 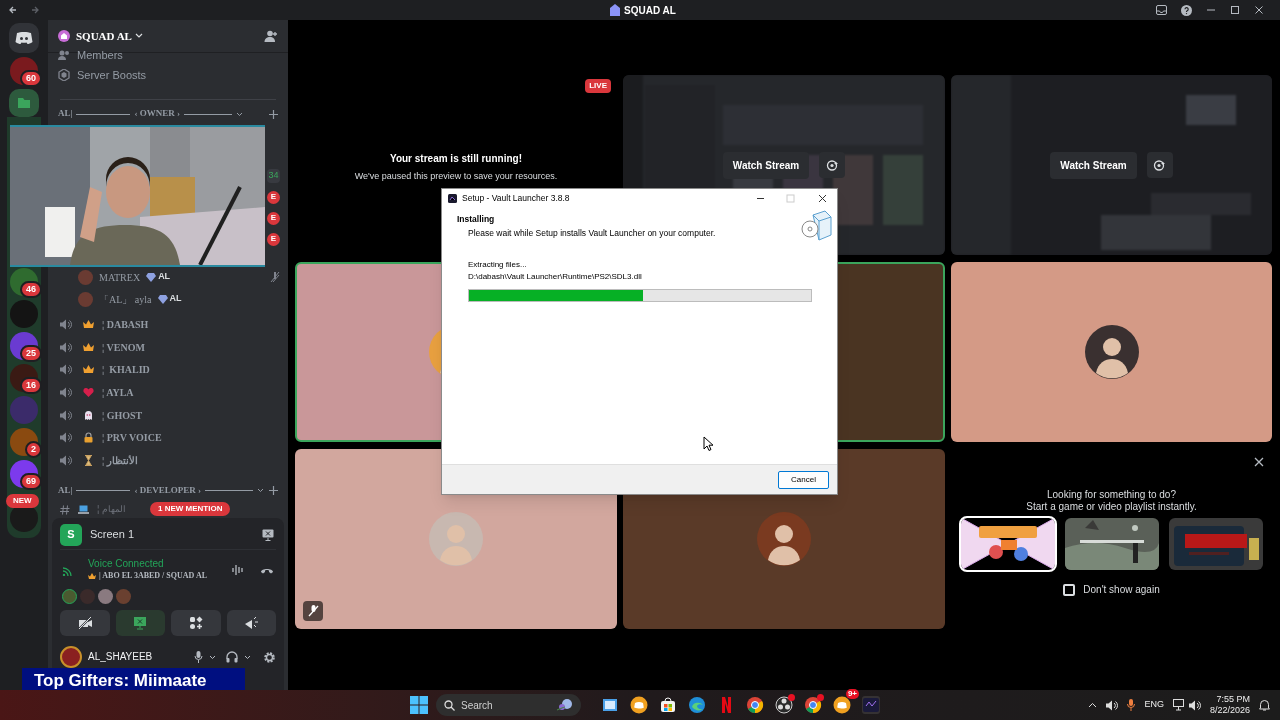 I want to click on lock-icon, so click(x=88, y=438).